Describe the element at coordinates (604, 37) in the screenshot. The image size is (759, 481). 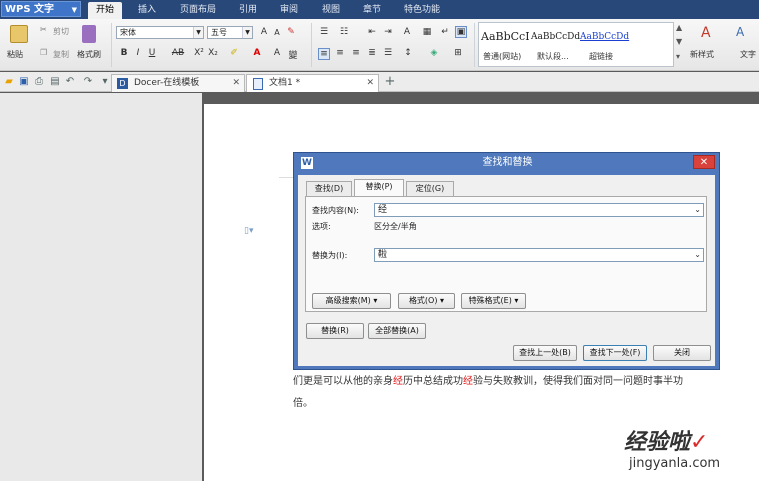
I see `style-hyperlink-sample: AaBbCcDd` at that location.